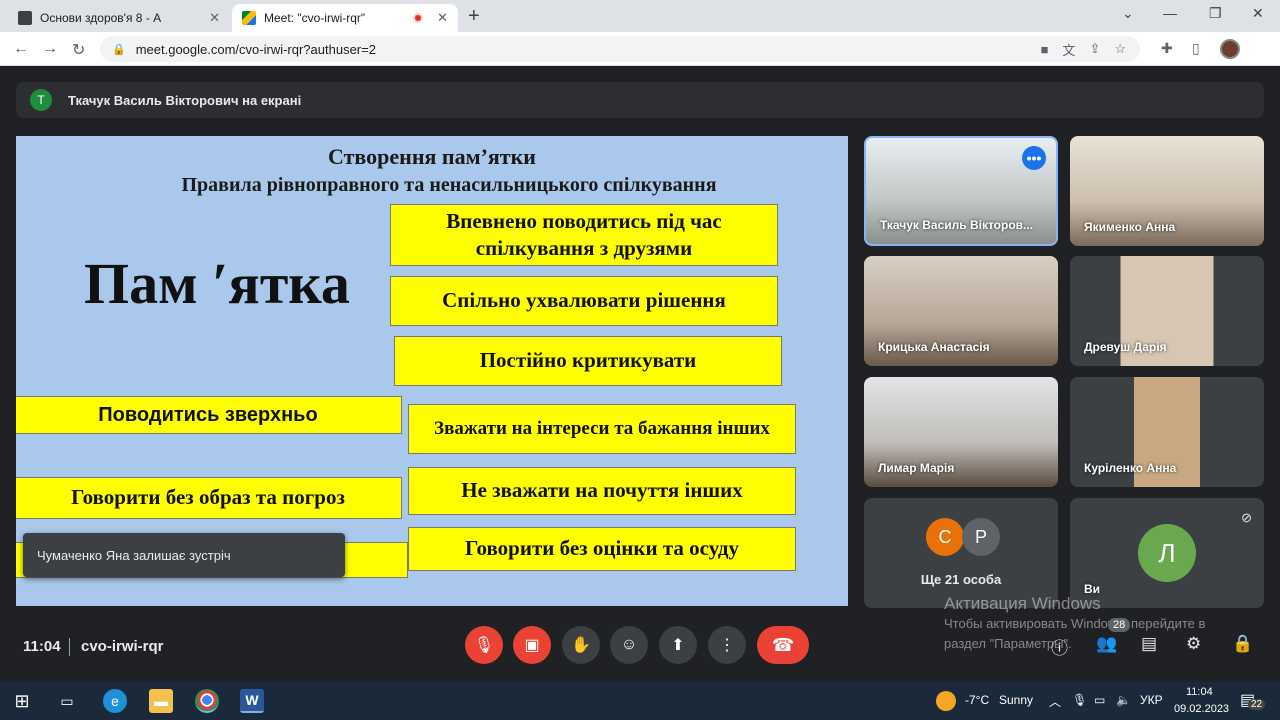 This screenshot has width=1280, height=720. Describe the element at coordinates (432, 156) in the screenshot. I see `slide-title: Створення пам’ятки` at that location.